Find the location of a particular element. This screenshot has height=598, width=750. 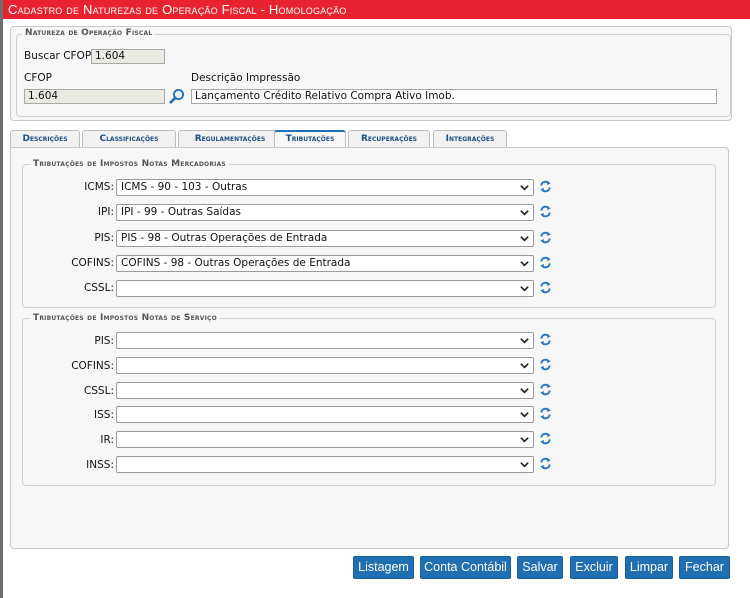

listagem-button: Listagem is located at coordinates (383, 567).